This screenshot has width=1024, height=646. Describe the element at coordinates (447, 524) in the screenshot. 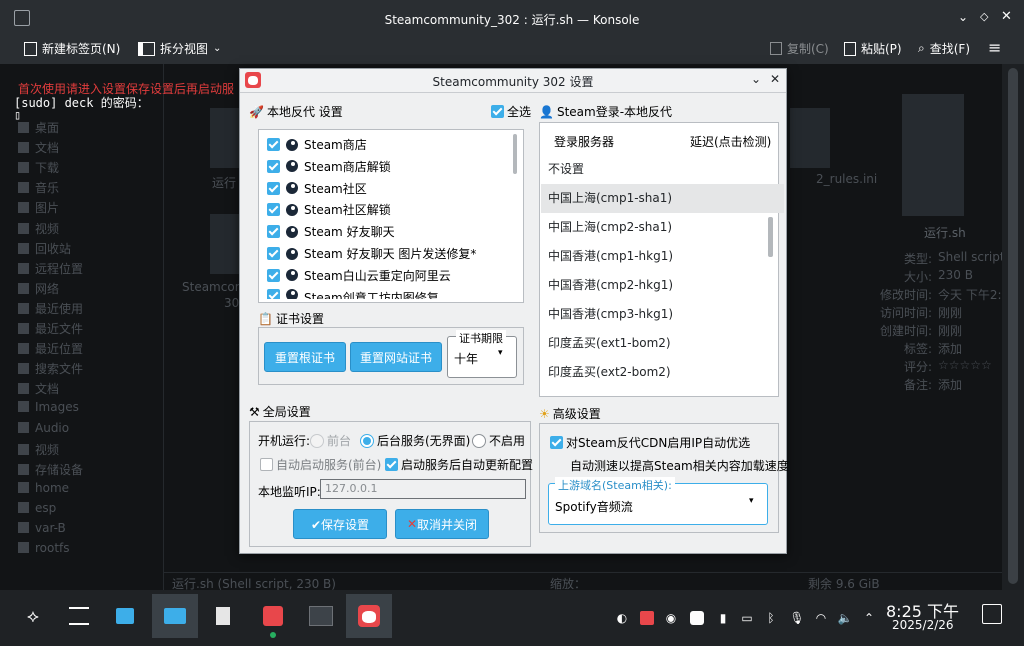

I see `cancel-close-label: 取消并关闭` at that location.